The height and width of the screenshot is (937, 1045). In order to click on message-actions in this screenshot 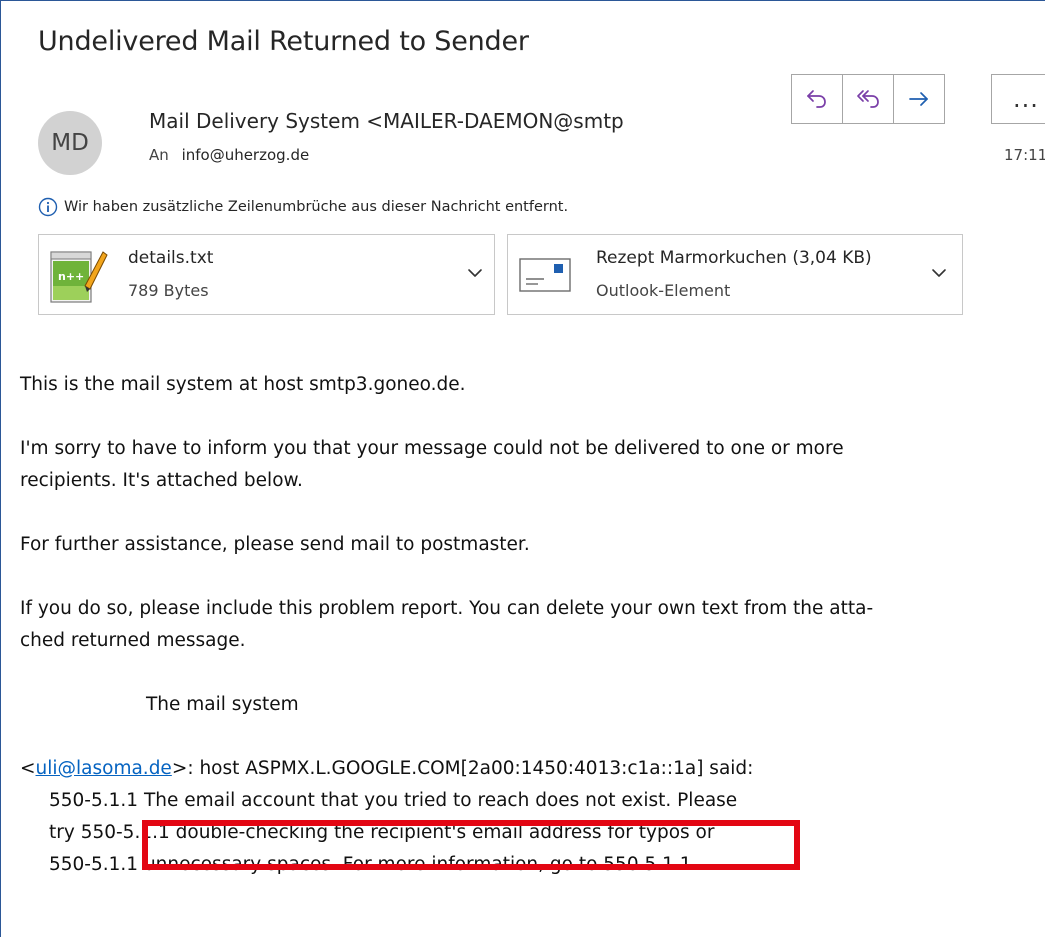, I will do `click(868, 99)`.